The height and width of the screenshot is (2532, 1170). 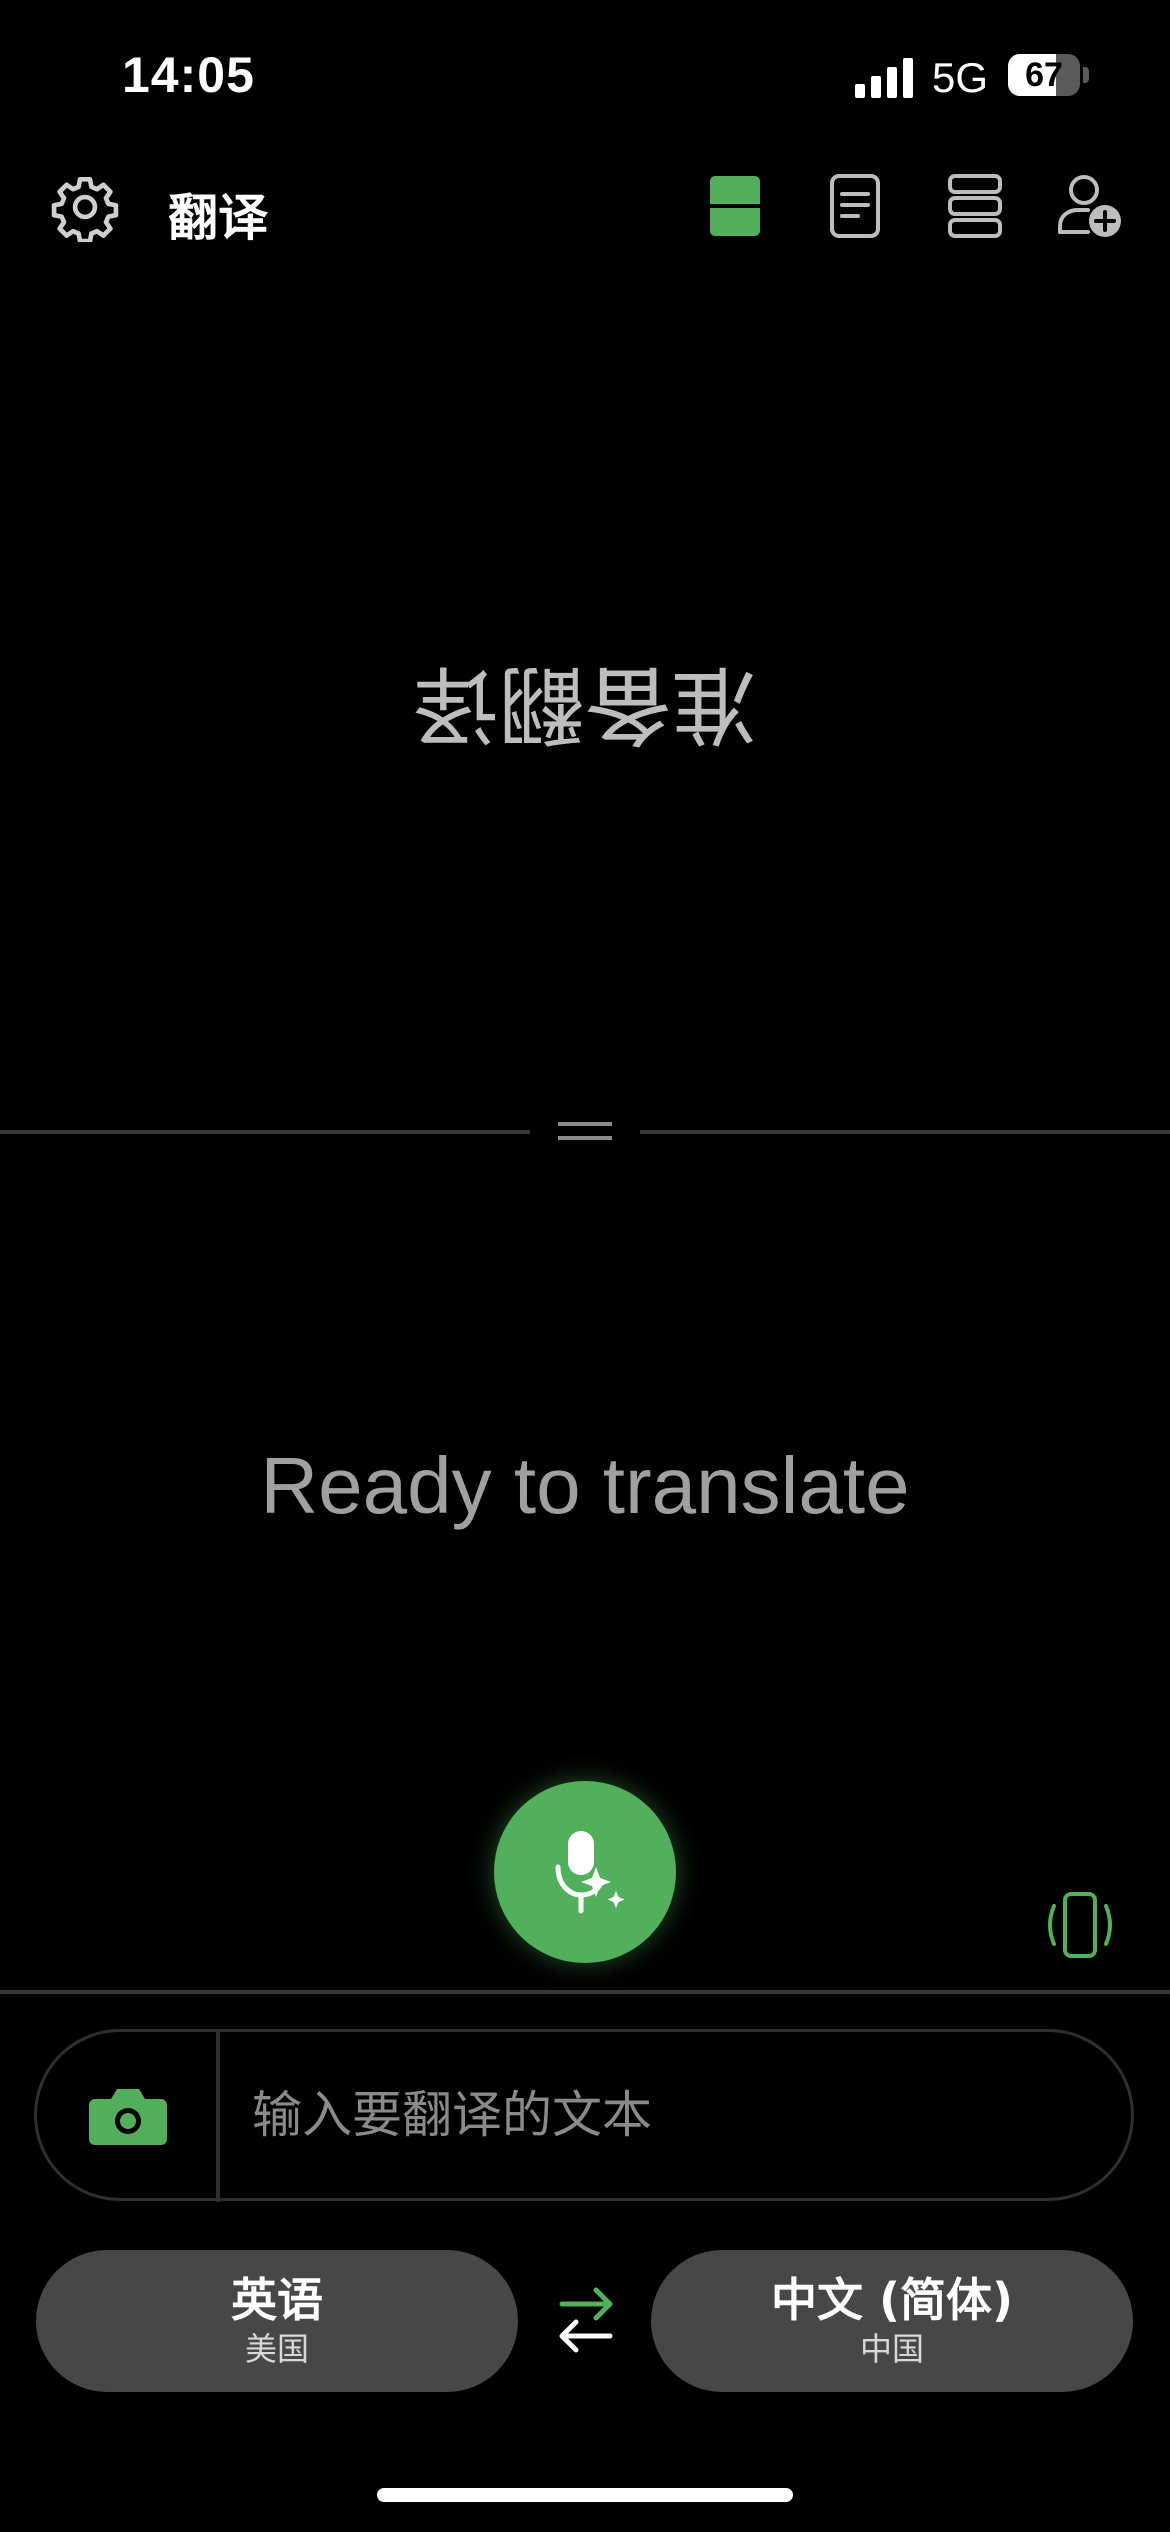 What do you see at coordinates (667, 2115) in the screenshot?
I see `translate-text-input` at bounding box center [667, 2115].